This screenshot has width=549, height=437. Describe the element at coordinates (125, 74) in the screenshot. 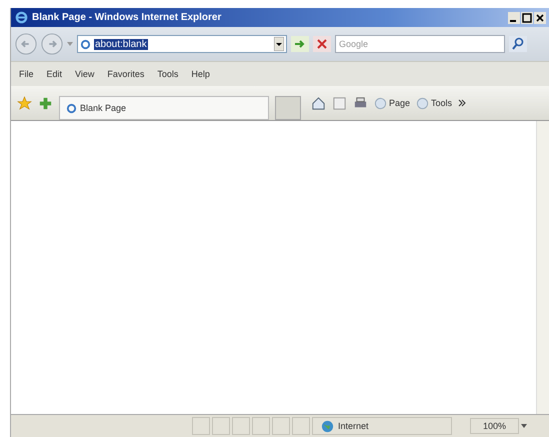

I see `menu-item: Favorites` at that location.